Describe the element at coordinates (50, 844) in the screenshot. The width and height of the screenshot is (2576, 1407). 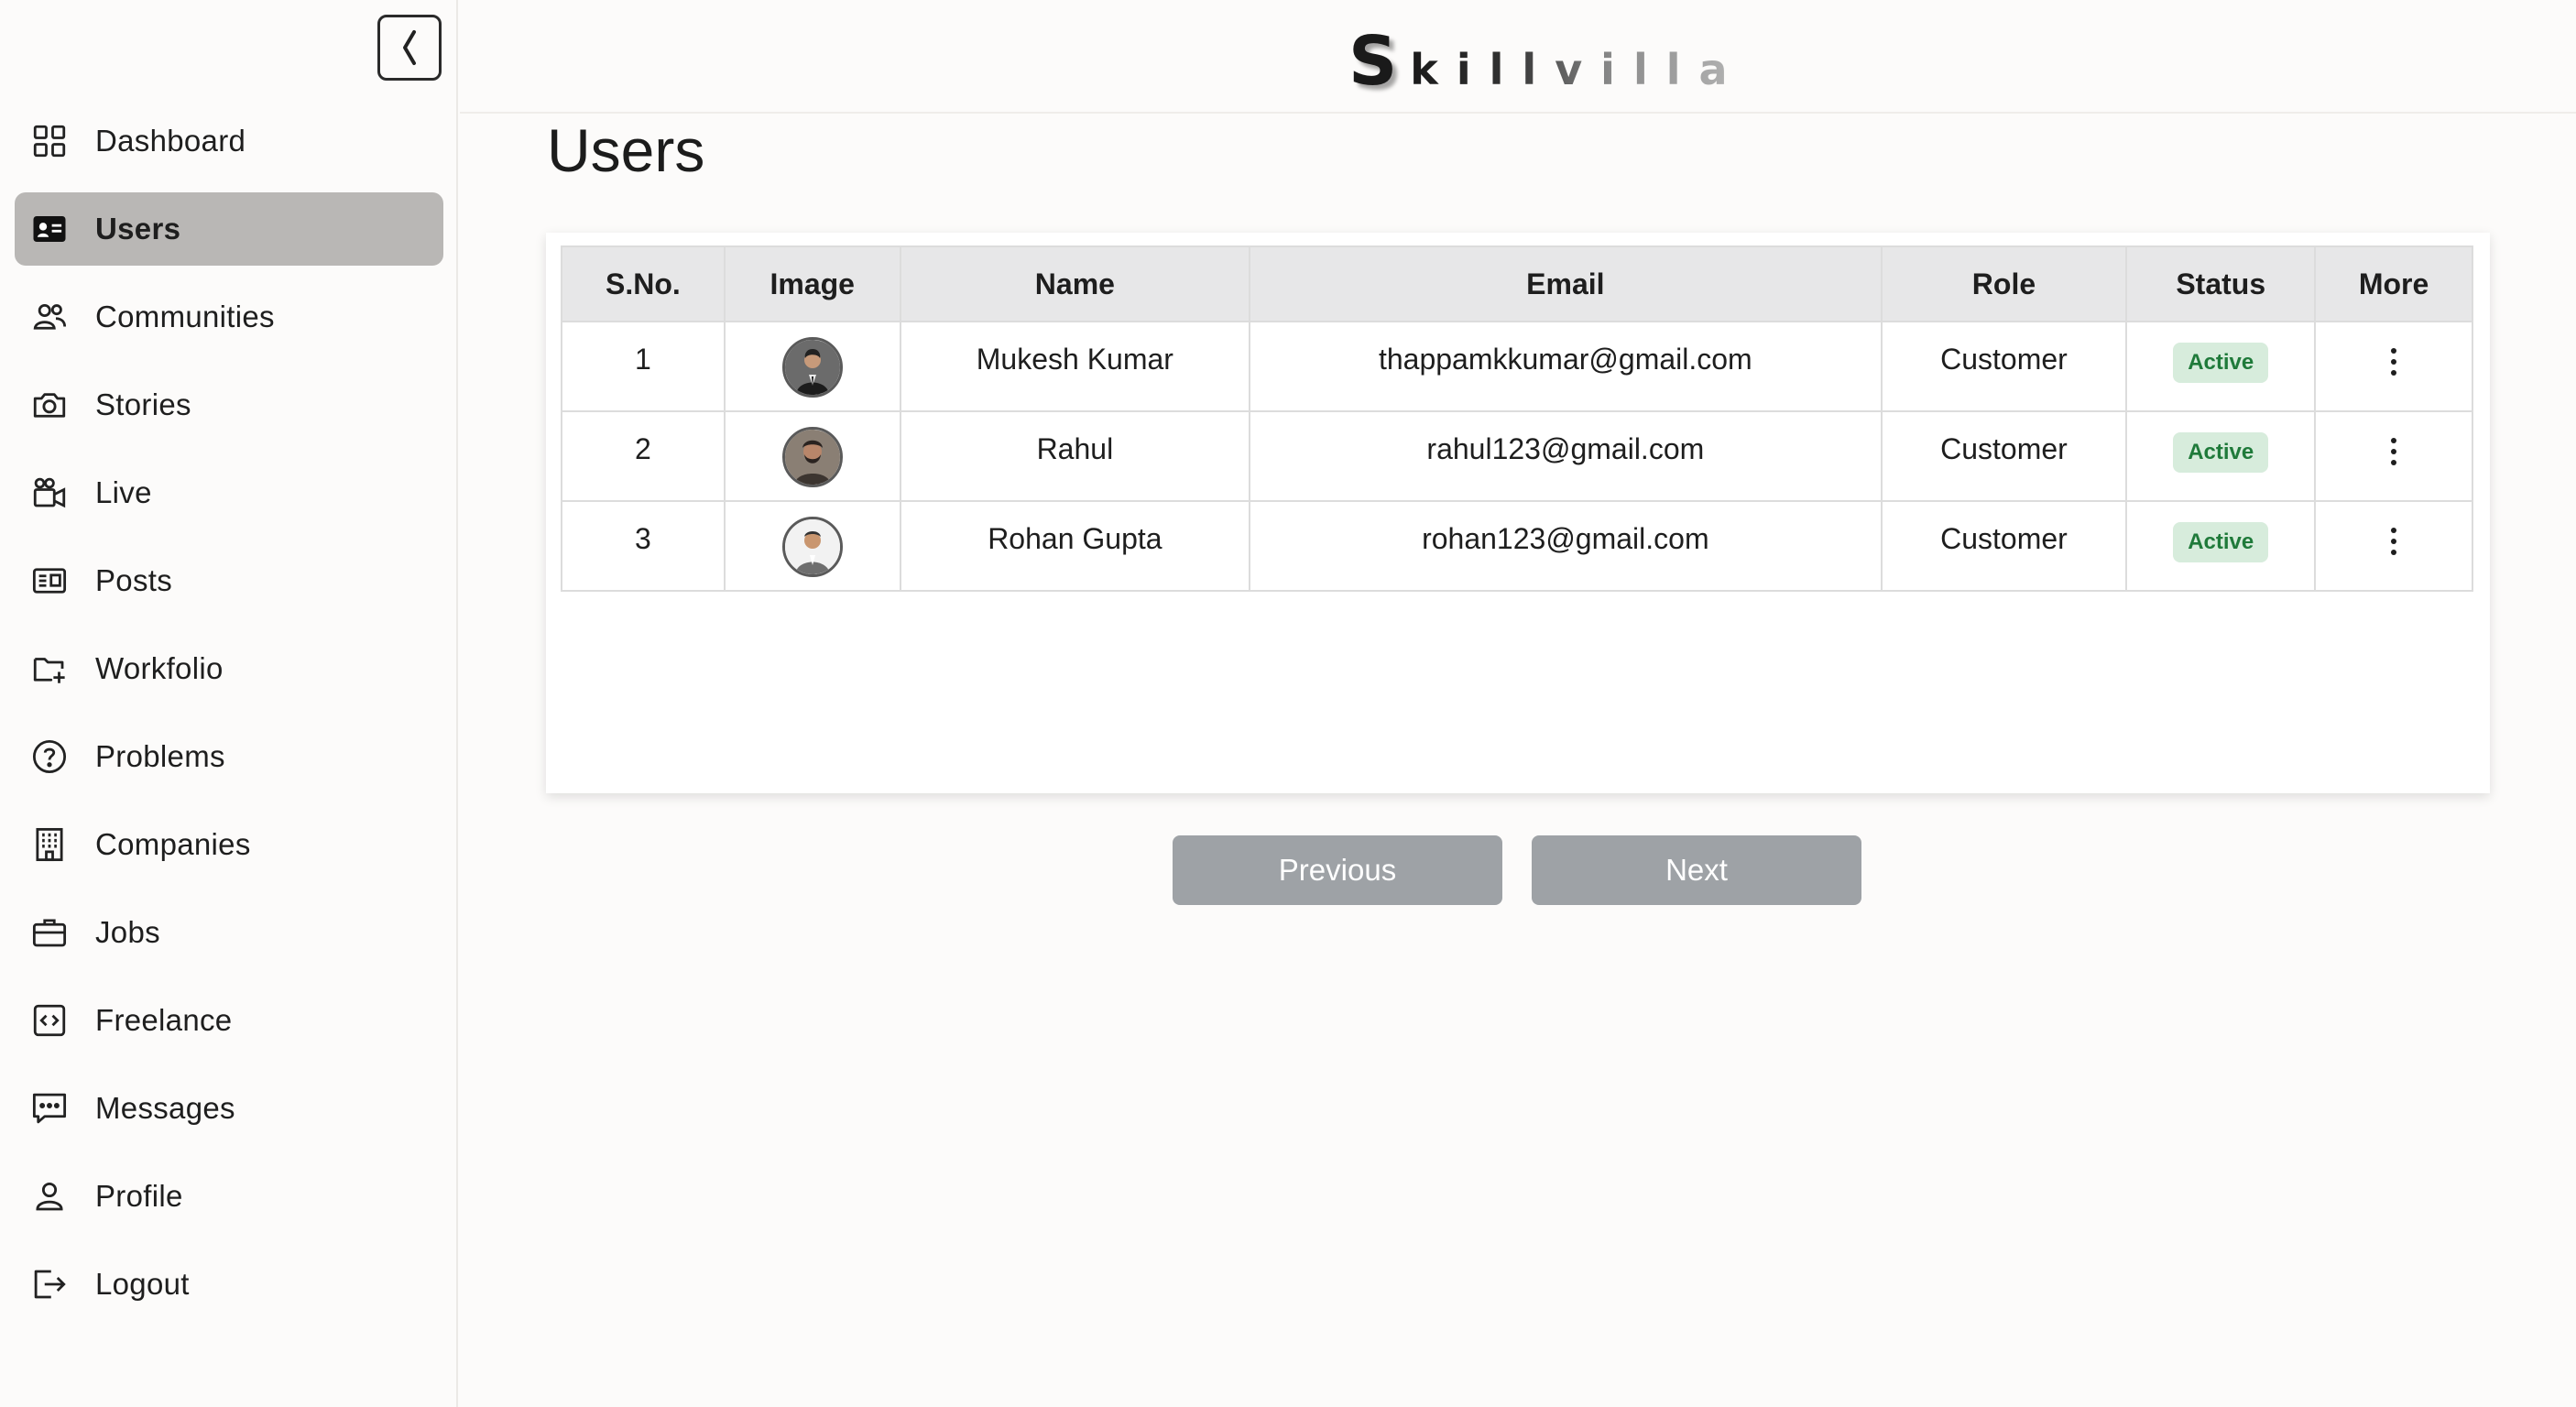
I see `building-icon` at that location.